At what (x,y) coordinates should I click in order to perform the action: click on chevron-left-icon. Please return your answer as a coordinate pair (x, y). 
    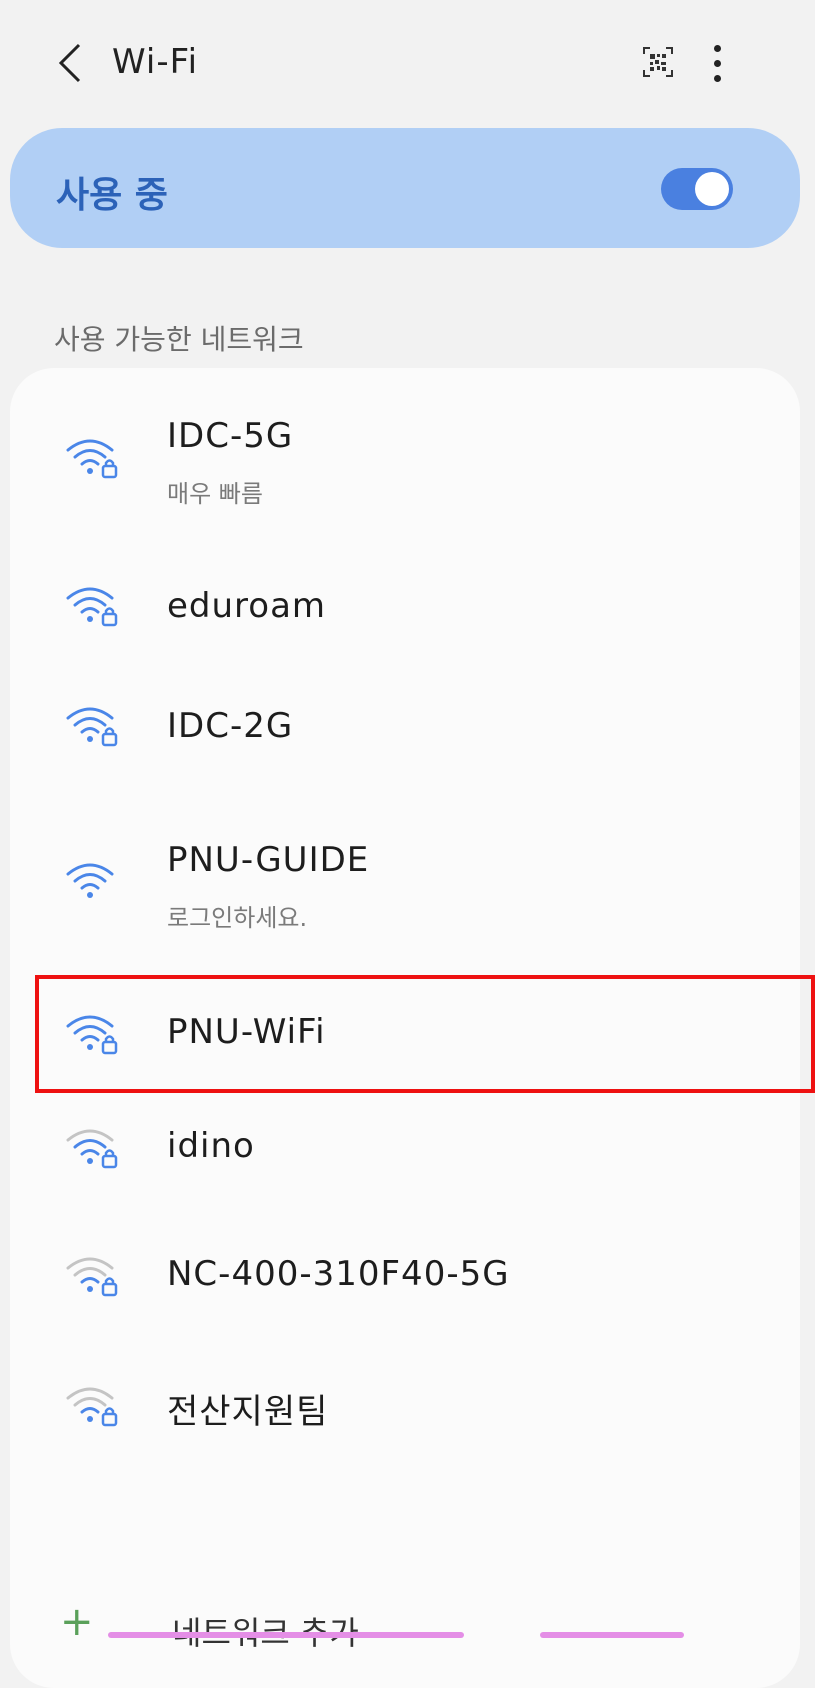
    Looking at the image, I should click on (69, 63).